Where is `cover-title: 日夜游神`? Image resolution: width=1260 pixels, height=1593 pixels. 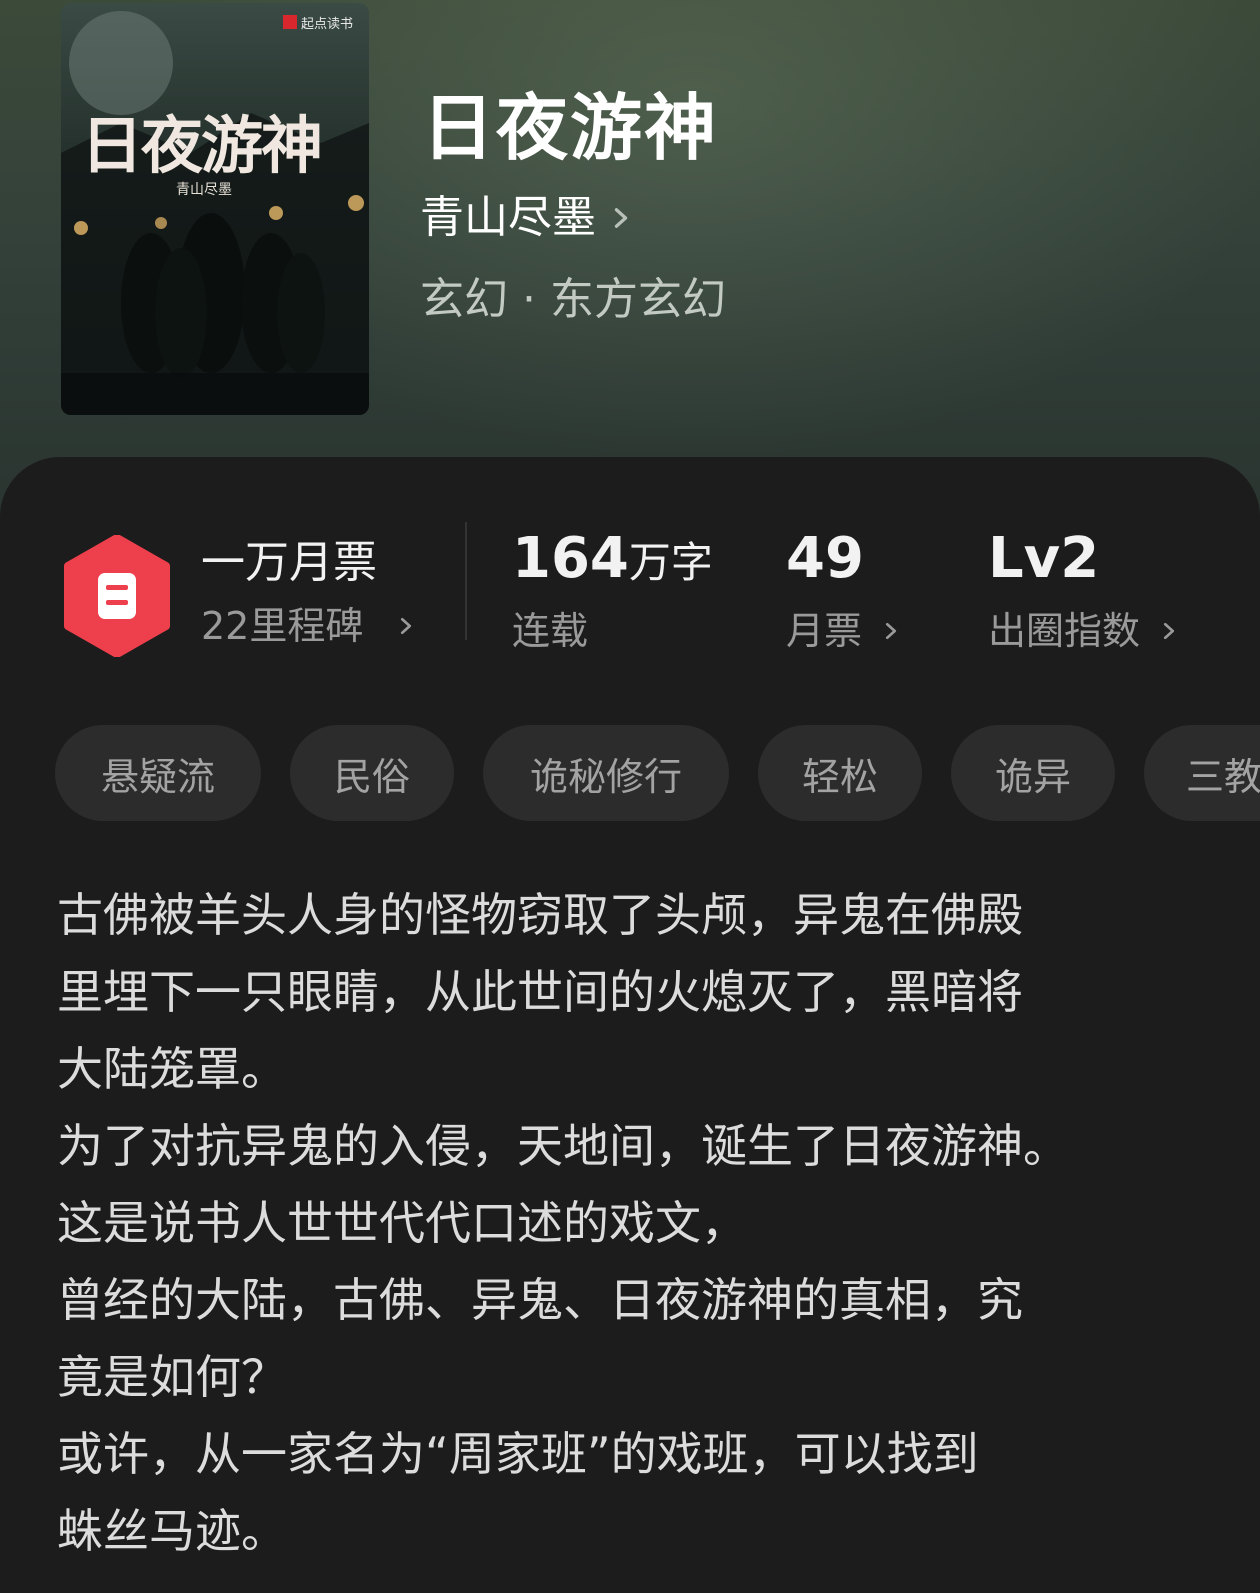 cover-title: 日夜游神 is located at coordinates (202, 145).